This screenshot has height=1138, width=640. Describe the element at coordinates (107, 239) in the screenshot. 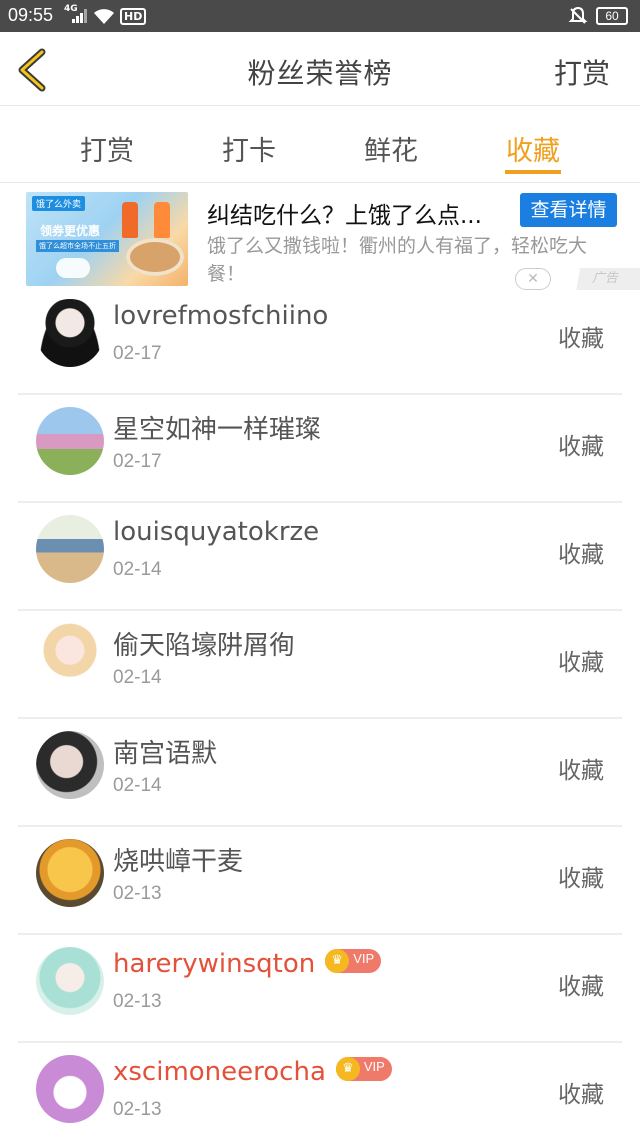

I see `ad-image: 饿了么外卖 领券更优惠 饿了么超市全场不止五折` at that location.